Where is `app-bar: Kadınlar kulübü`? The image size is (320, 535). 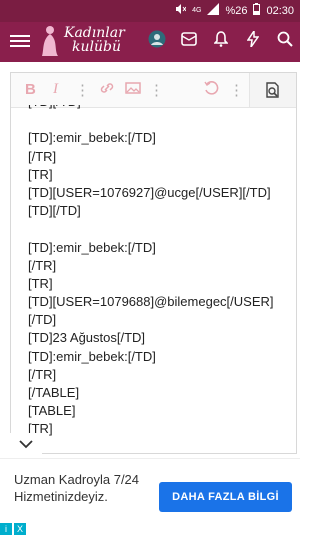
app-bar: Kadınlar kulübü is located at coordinates (150, 42).